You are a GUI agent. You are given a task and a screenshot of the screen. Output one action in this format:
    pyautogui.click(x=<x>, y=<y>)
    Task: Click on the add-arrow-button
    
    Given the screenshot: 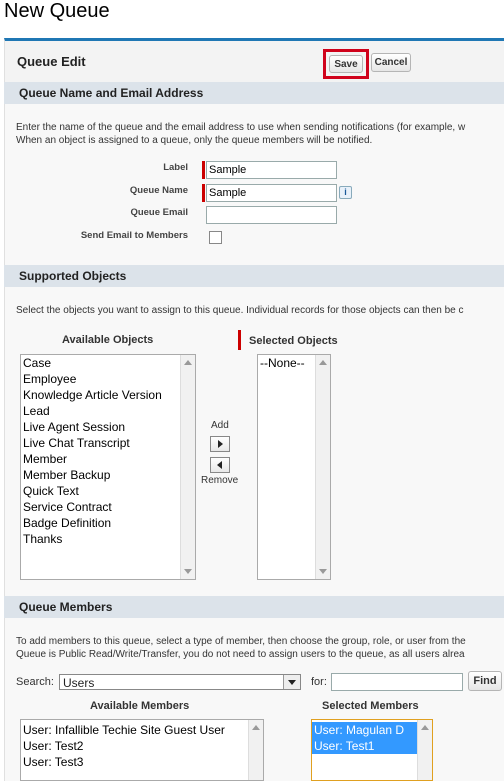 What is the action you would take?
    pyautogui.click(x=220, y=444)
    